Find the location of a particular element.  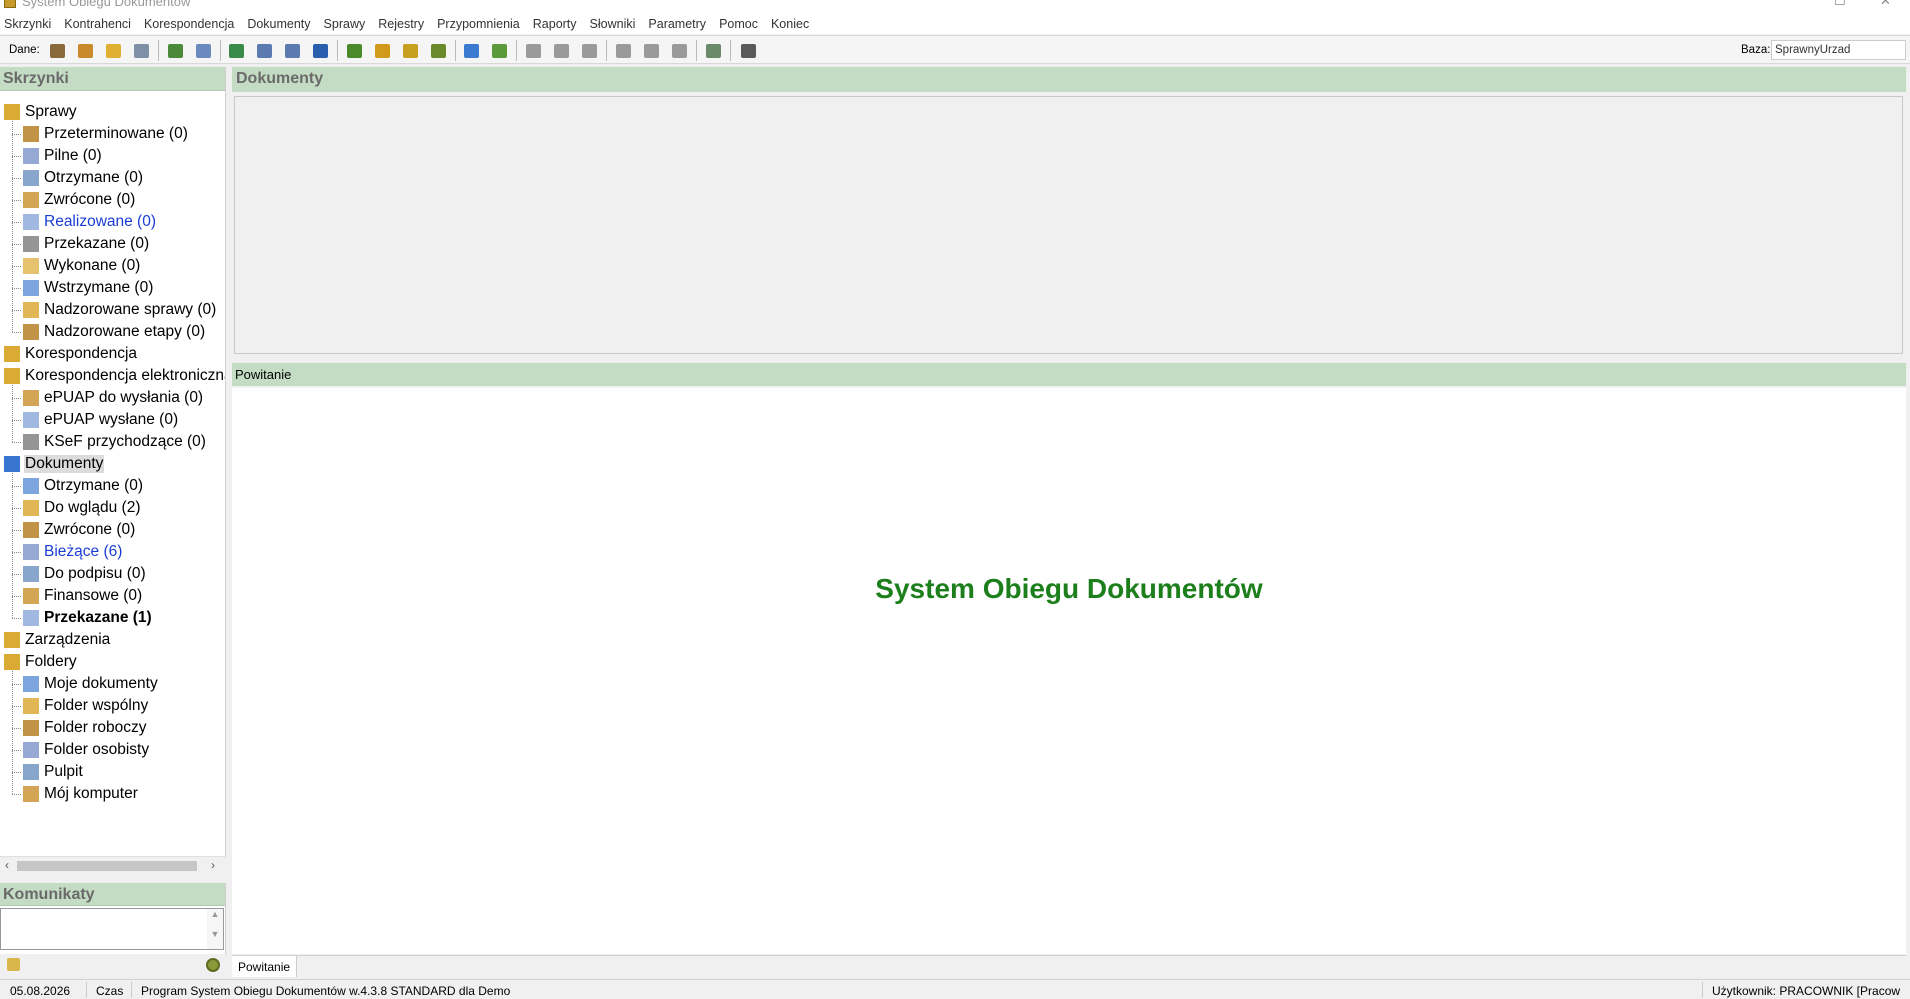

scroll-right-icon: › is located at coordinates (213, 865).